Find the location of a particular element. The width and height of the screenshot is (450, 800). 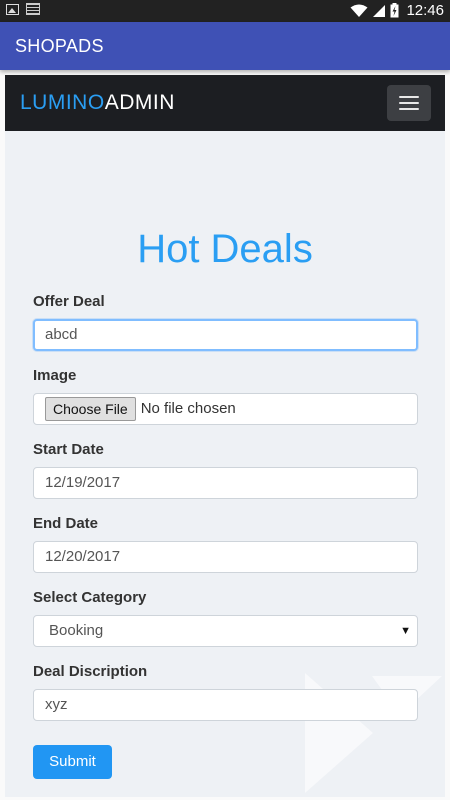

status-time: 12:46 is located at coordinates (425, 10).